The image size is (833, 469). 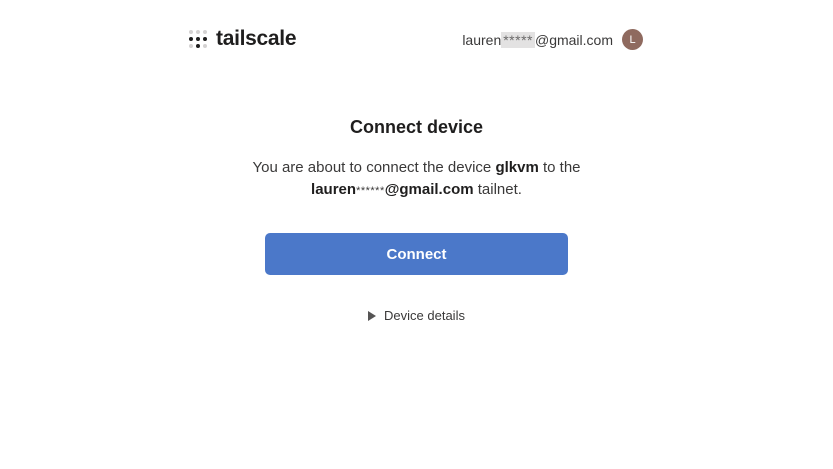 I want to click on triangle-right-icon, so click(x=372, y=315).